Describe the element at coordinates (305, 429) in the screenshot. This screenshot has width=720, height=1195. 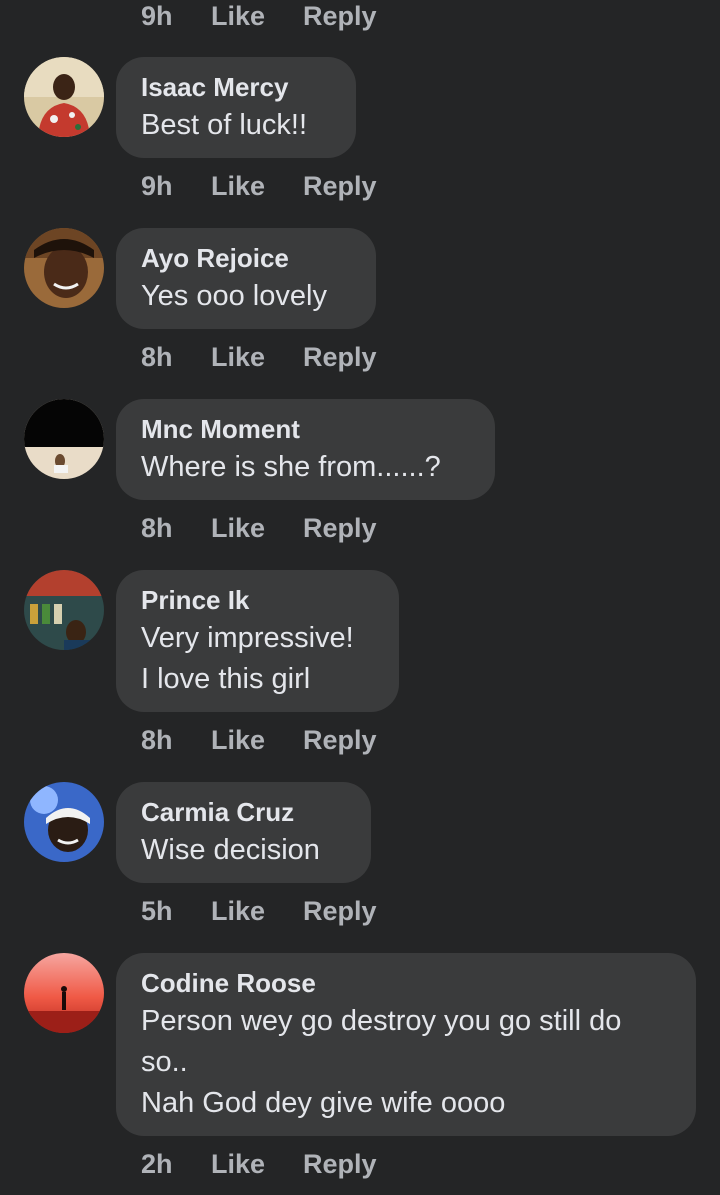
I see `comment-author: Mnc Moment` at that location.